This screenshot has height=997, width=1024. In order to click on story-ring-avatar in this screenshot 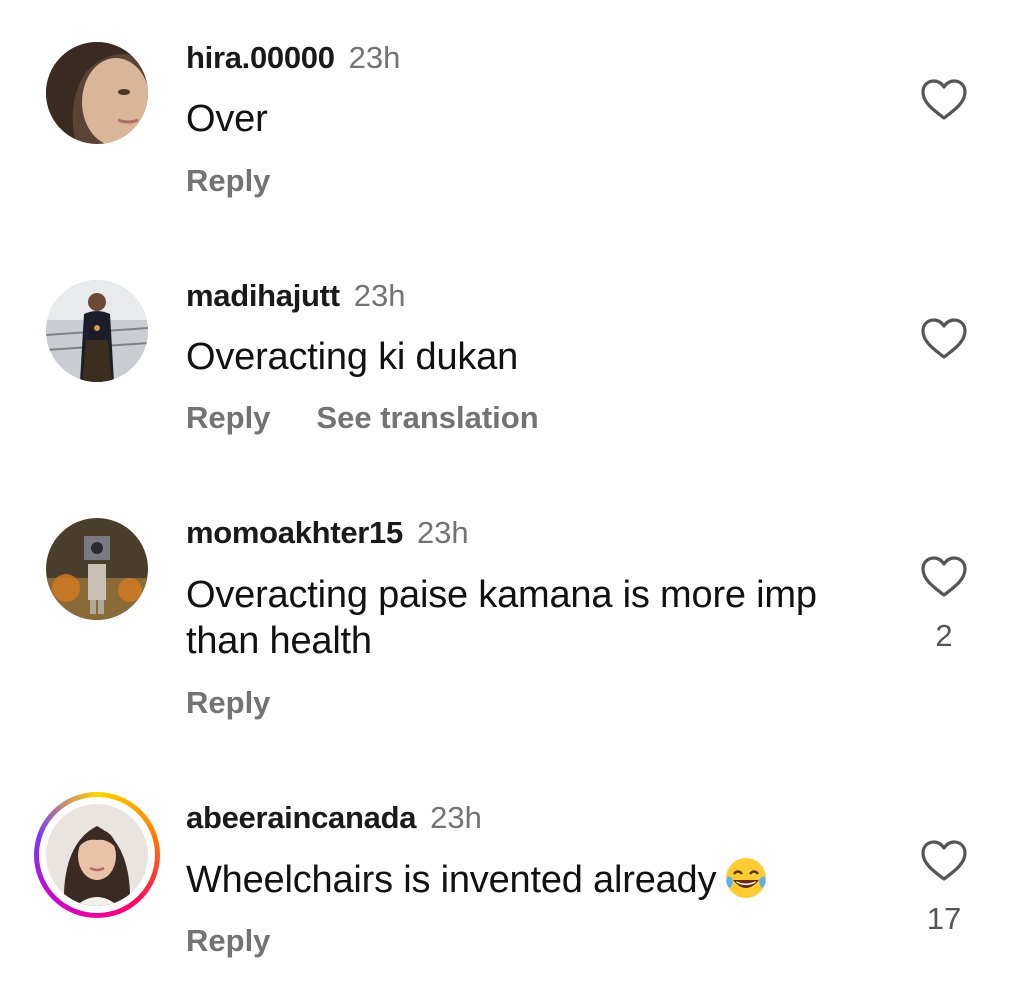, I will do `click(97, 855)`.